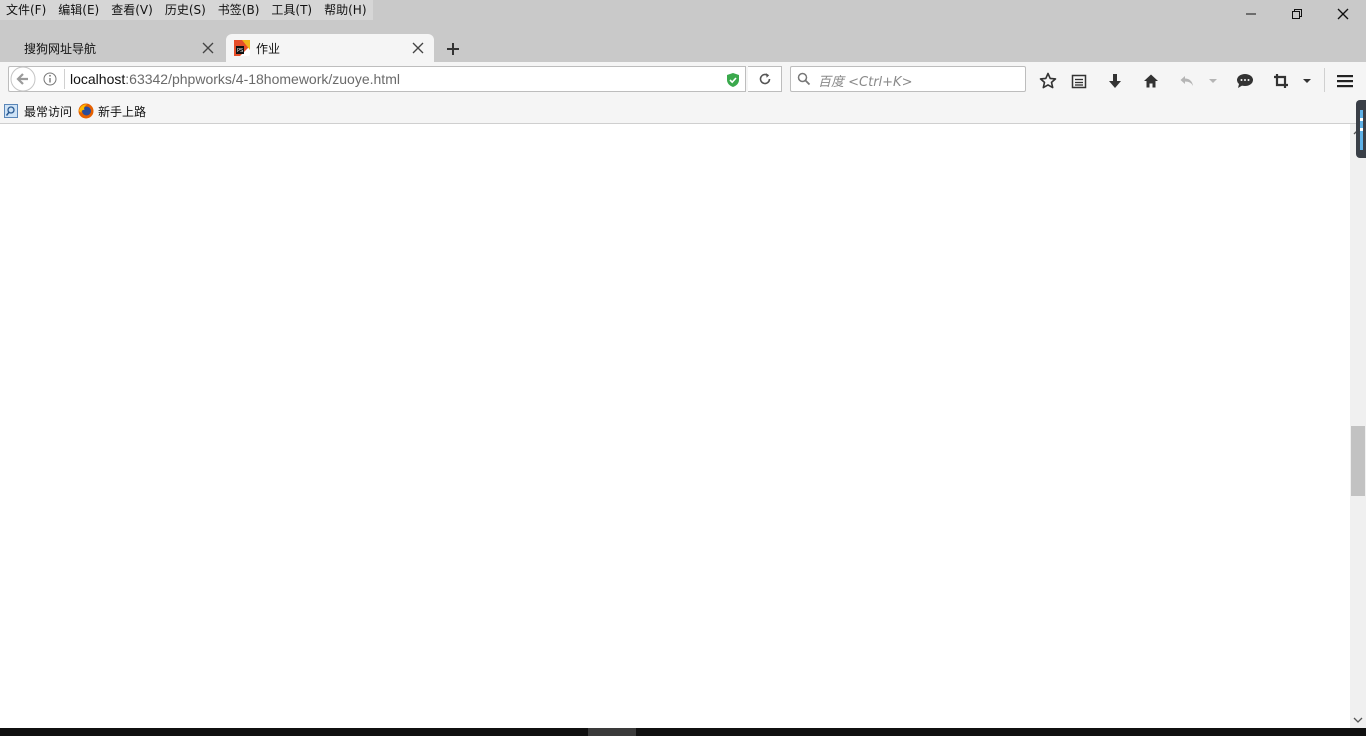 Image resolution: width=1366 pixels, height=736 pixels. Describe the element at coordinates (132, 10) in the screenshot. I see `menu-view: 查看(V)` at that location.